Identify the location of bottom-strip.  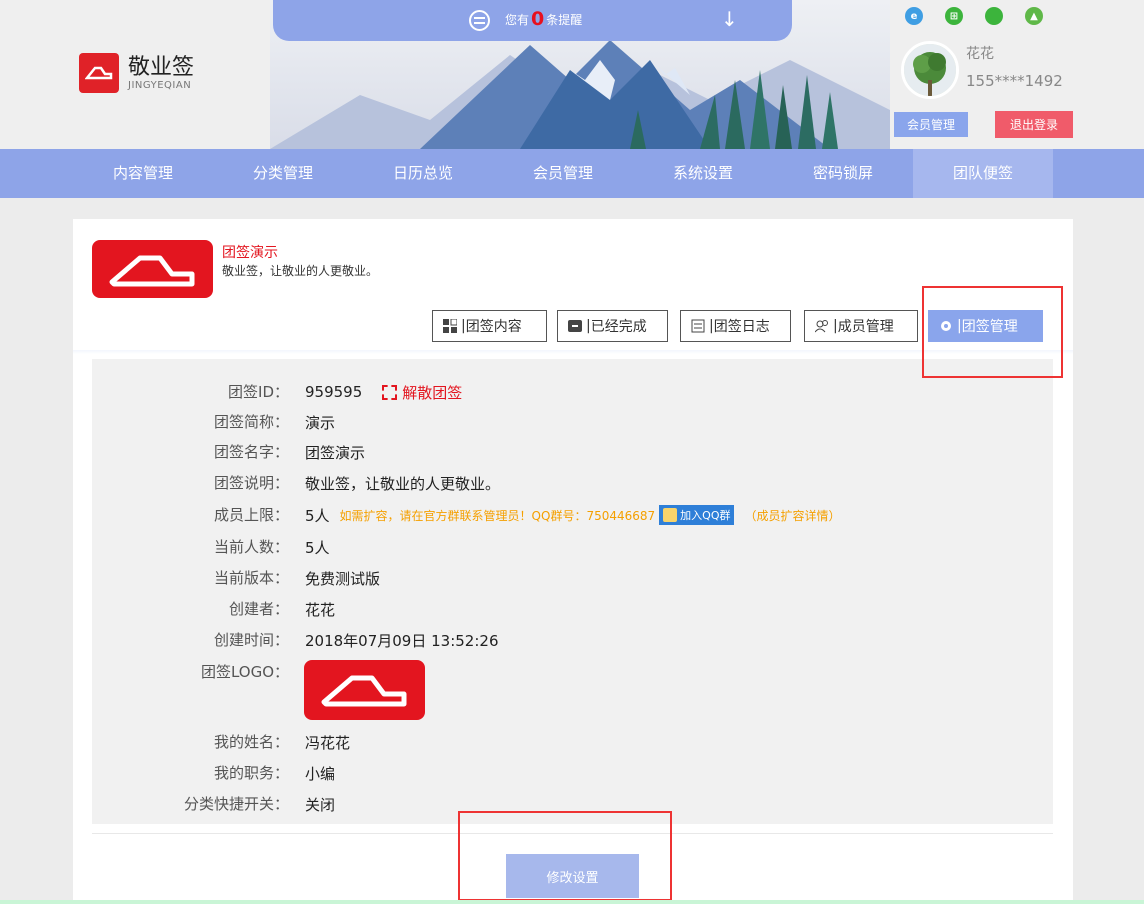
(572, 902).